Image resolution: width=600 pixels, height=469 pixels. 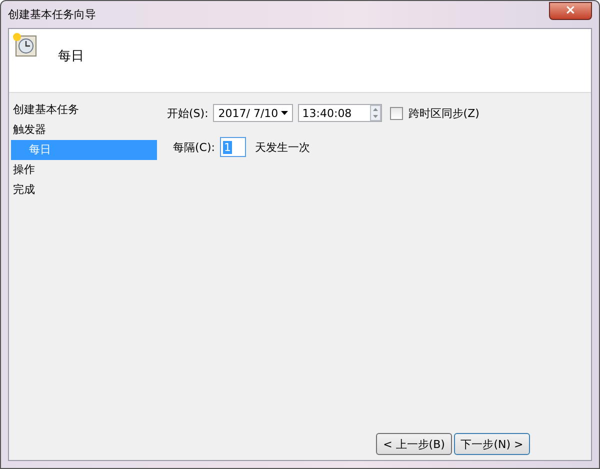 What do you see at coordinates (376, 113) in the screenshot?
I see `spinner-icon` at bounding box center [376, 113].